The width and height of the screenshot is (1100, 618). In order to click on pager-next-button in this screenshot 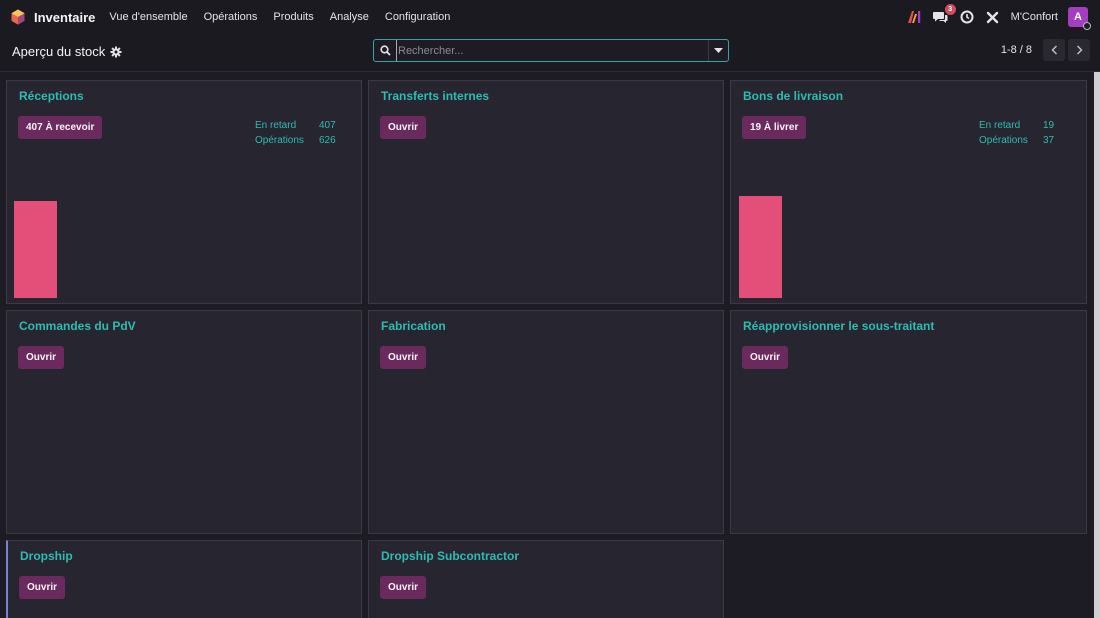, I will do `click(1079, 50)`.